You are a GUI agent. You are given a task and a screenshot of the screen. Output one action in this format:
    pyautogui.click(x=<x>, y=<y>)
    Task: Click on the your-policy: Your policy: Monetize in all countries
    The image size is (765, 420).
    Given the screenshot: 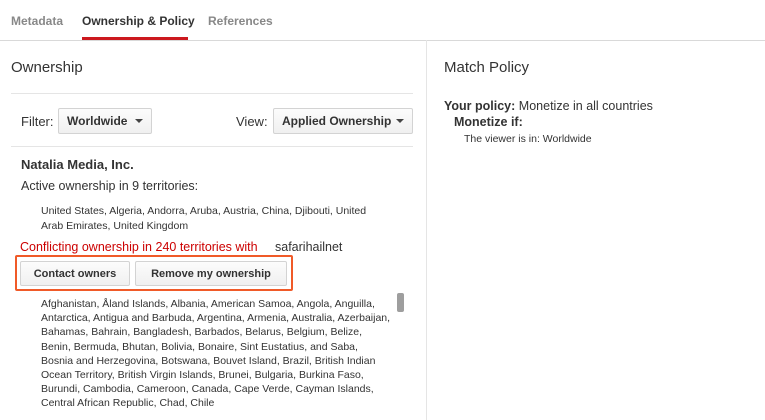 What is the action you would take?
    pyautogui.click(x=548, y=106)
    